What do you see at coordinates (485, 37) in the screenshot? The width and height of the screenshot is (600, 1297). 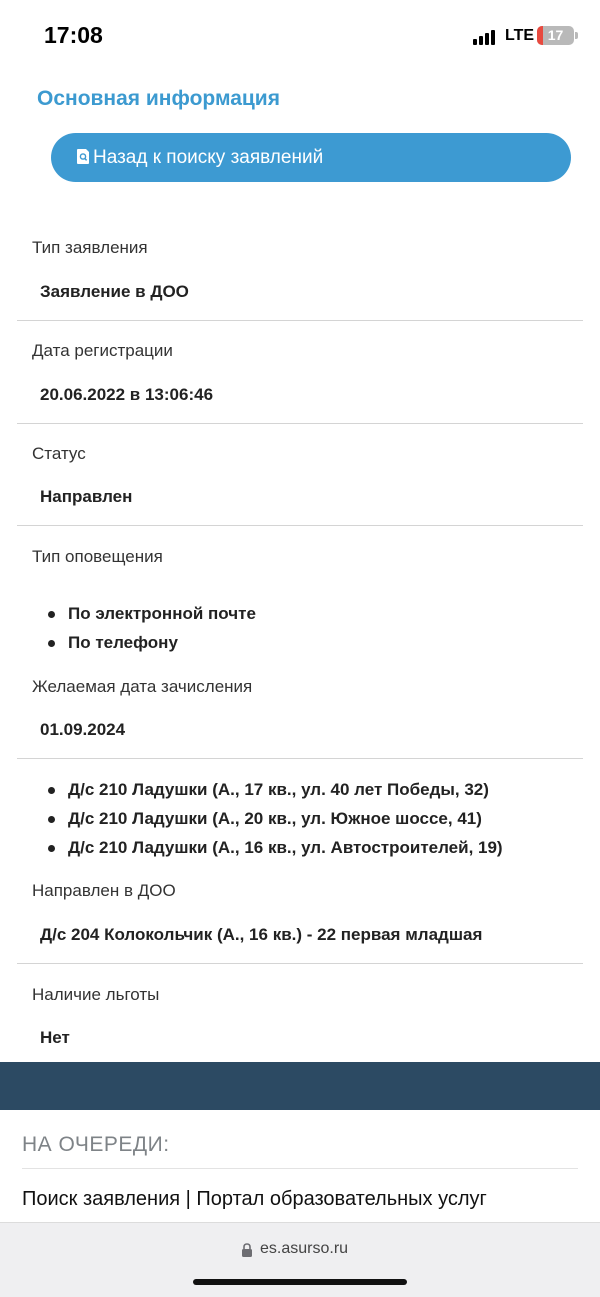 I see `cellular-signal-icon` at bounding box center [485, 37].